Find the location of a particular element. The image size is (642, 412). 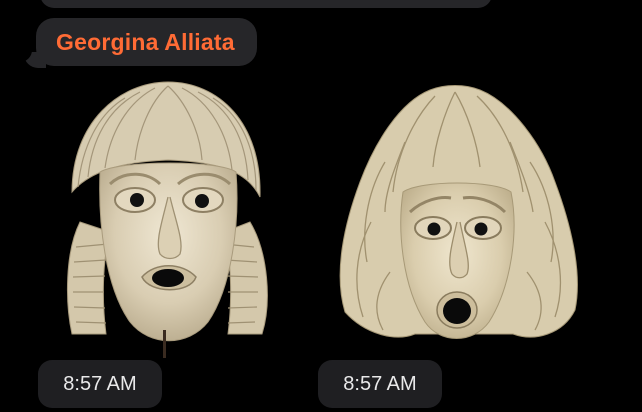

sender-name-bubble: Georgina Alliata is located at coordinates (146, 42).